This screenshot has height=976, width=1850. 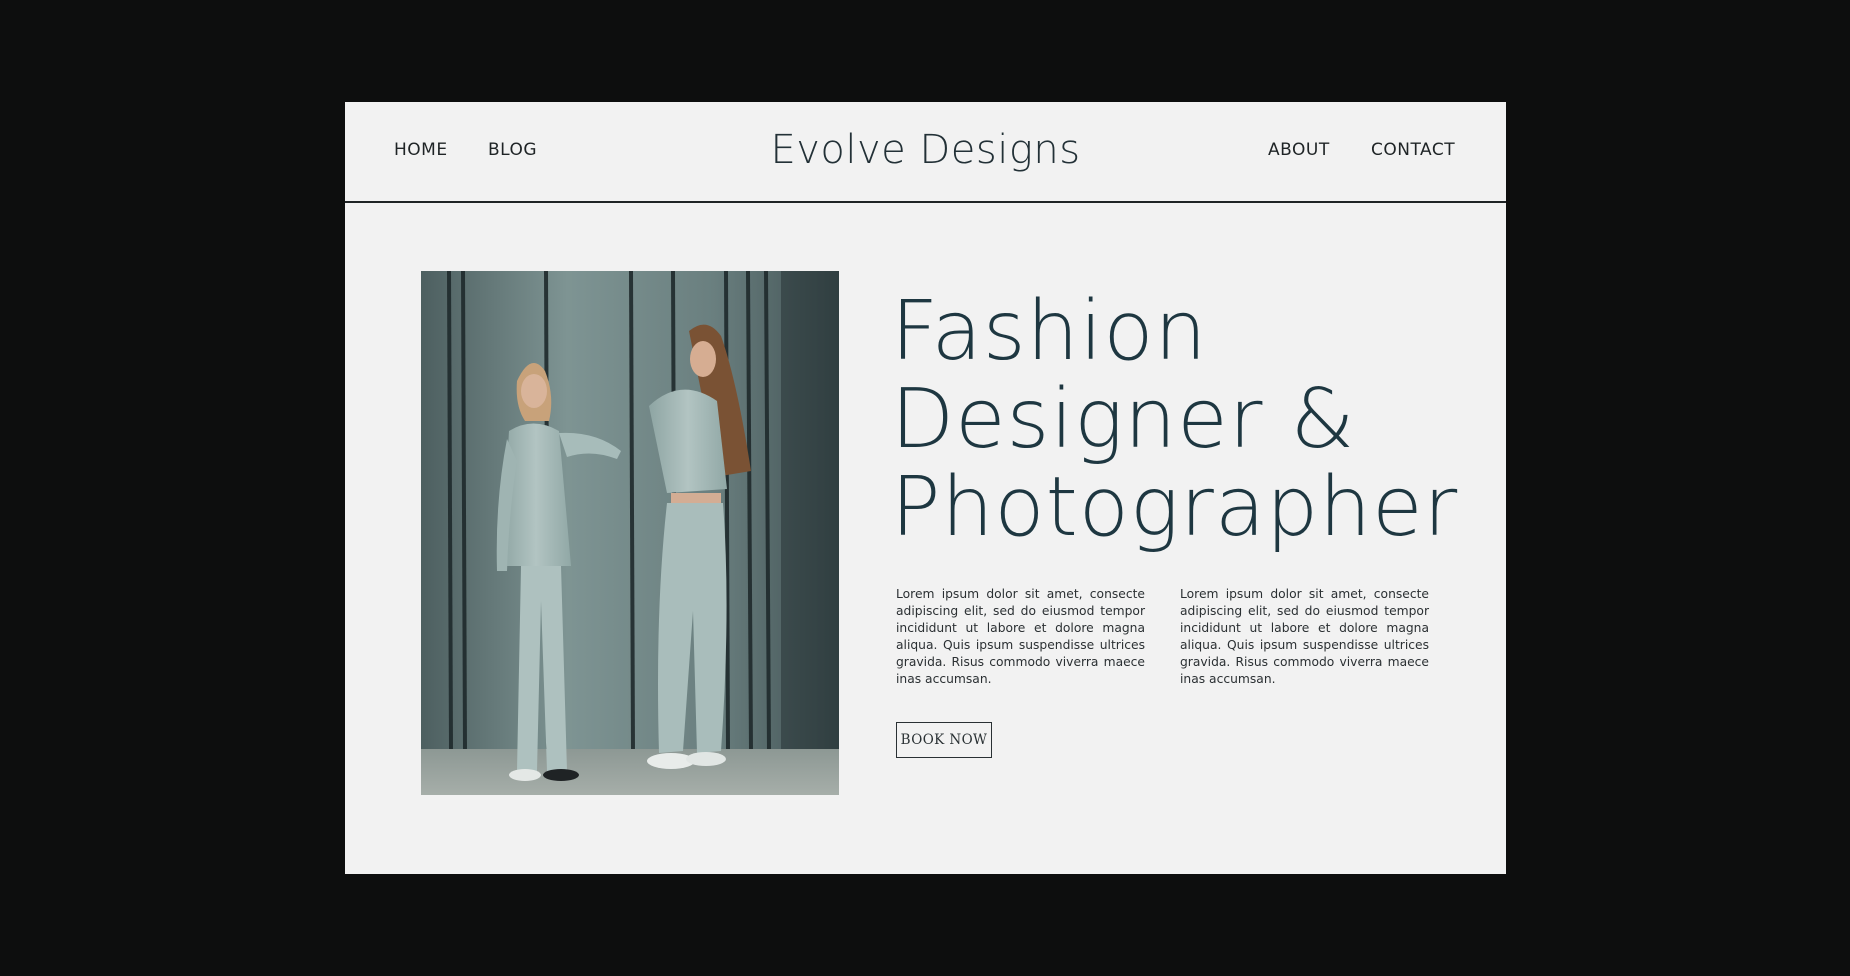 I want to click on headline-line: Photographer, so click(x=1175, y=507).